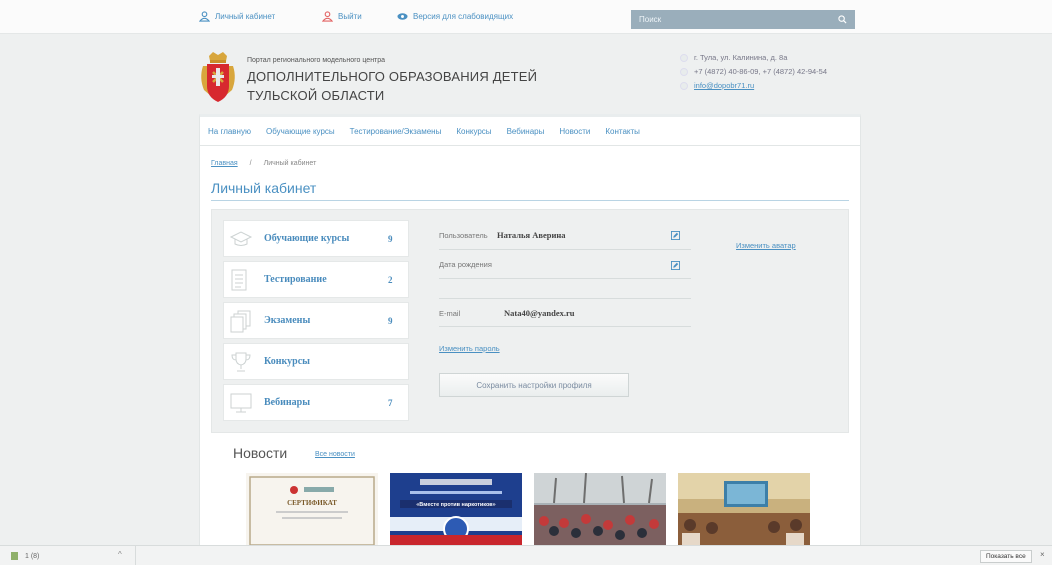  What do you see at coordinates (526, 131) in the screenshot?
I see `nav-webinars: Вебинары` at bounding box center [526, 131].